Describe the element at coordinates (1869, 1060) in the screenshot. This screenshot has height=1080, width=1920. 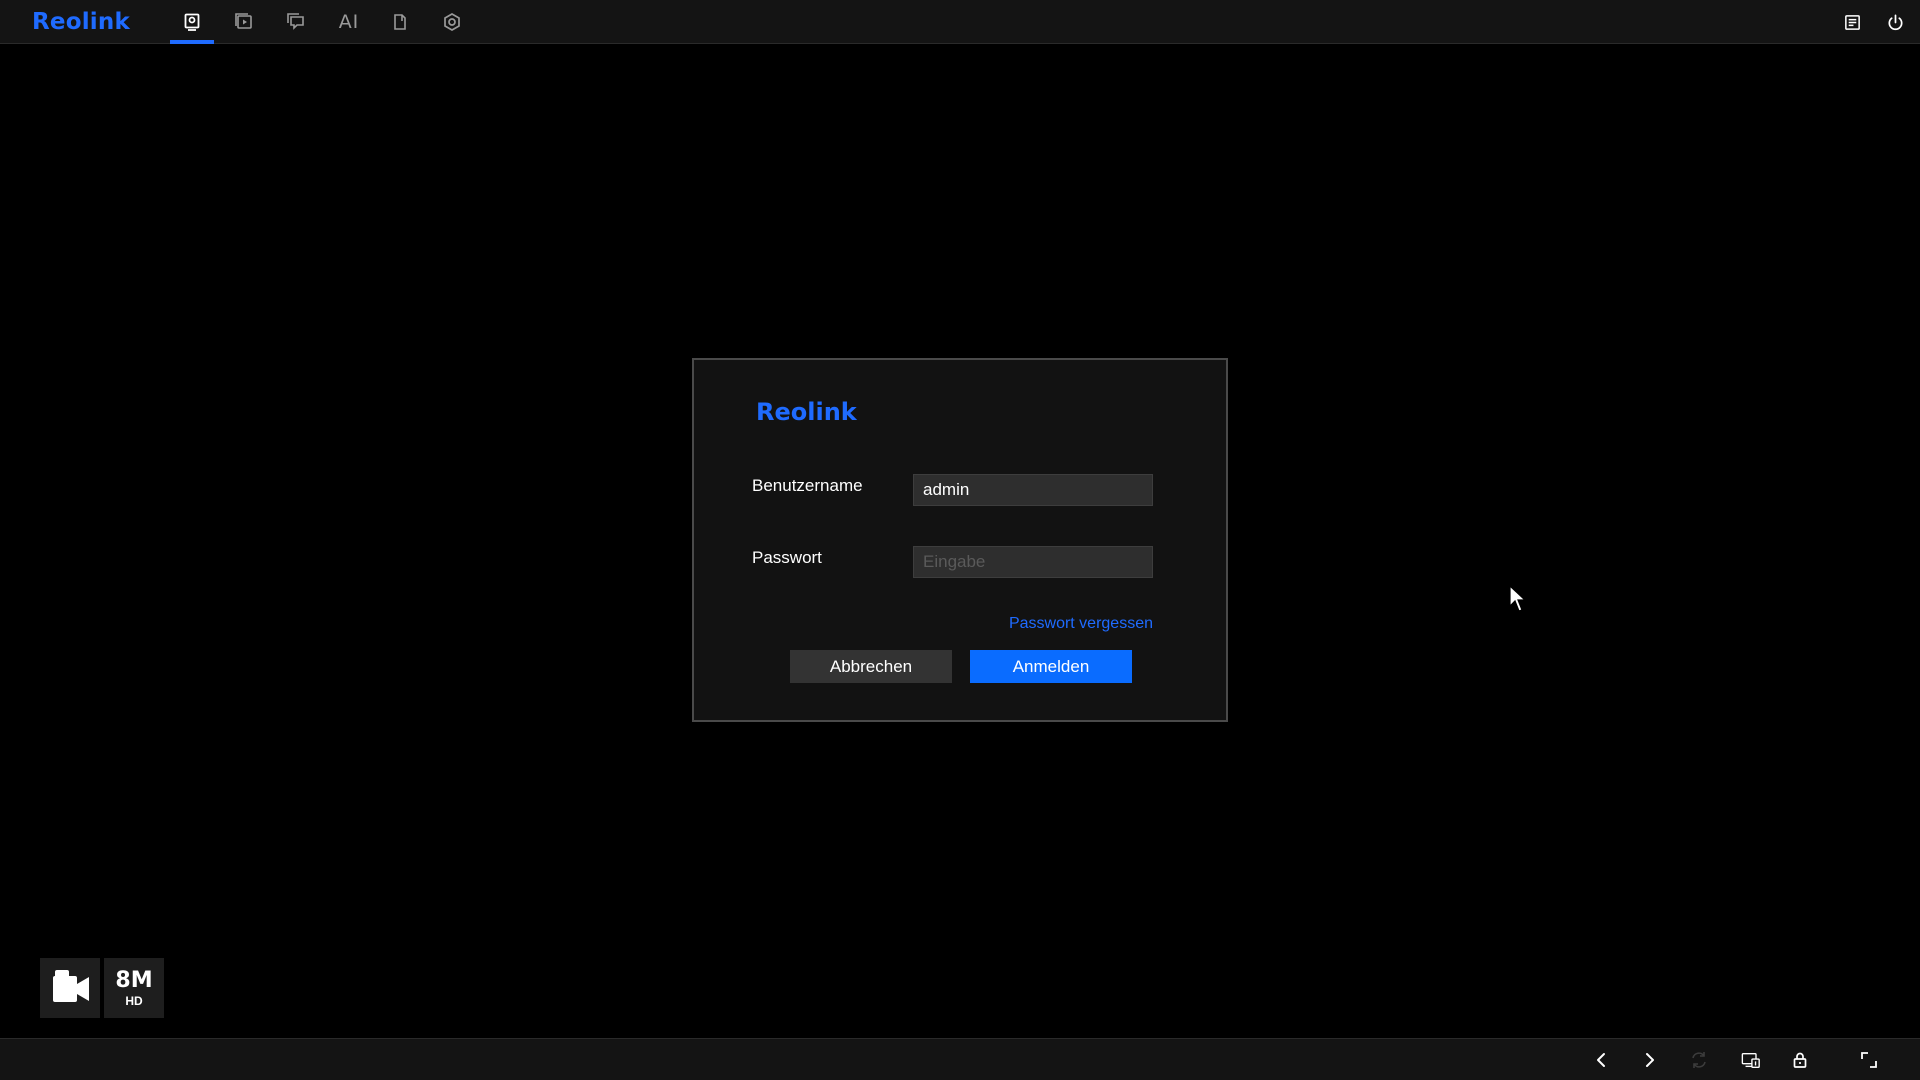
I see `fullscreen-icon` at that location.